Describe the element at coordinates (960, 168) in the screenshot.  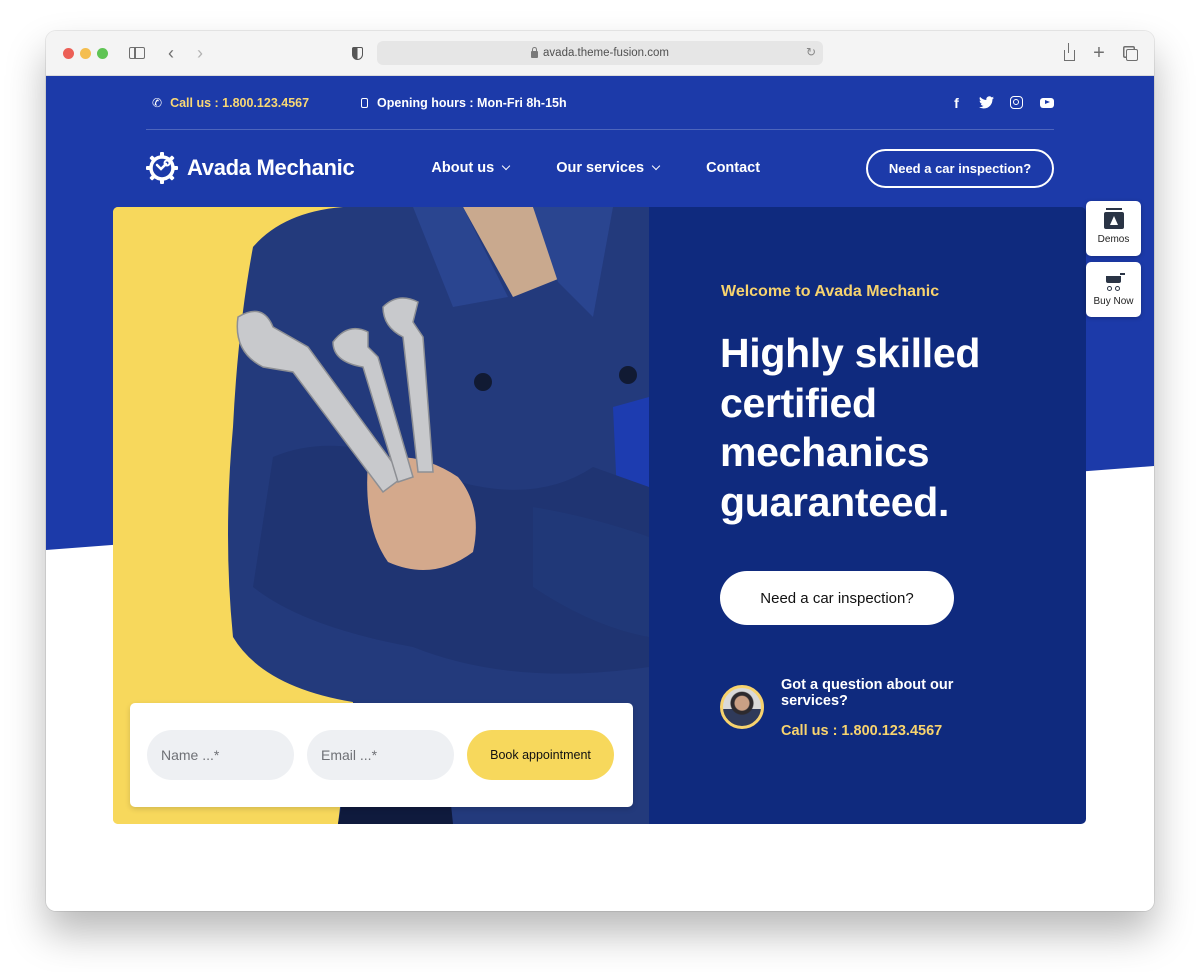
I see `nav-inspection-button: Need a car inspection?` at that location.